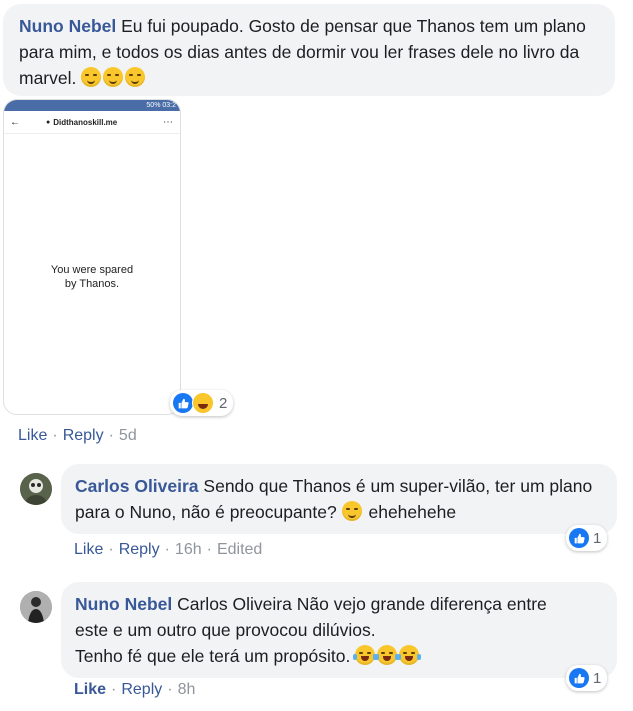 The width and height of the screenshot is (633, 711). Describe the element at coordinates (412, 512) in the screenshot. I see `reply-text-end: ehehehehe` at that location.